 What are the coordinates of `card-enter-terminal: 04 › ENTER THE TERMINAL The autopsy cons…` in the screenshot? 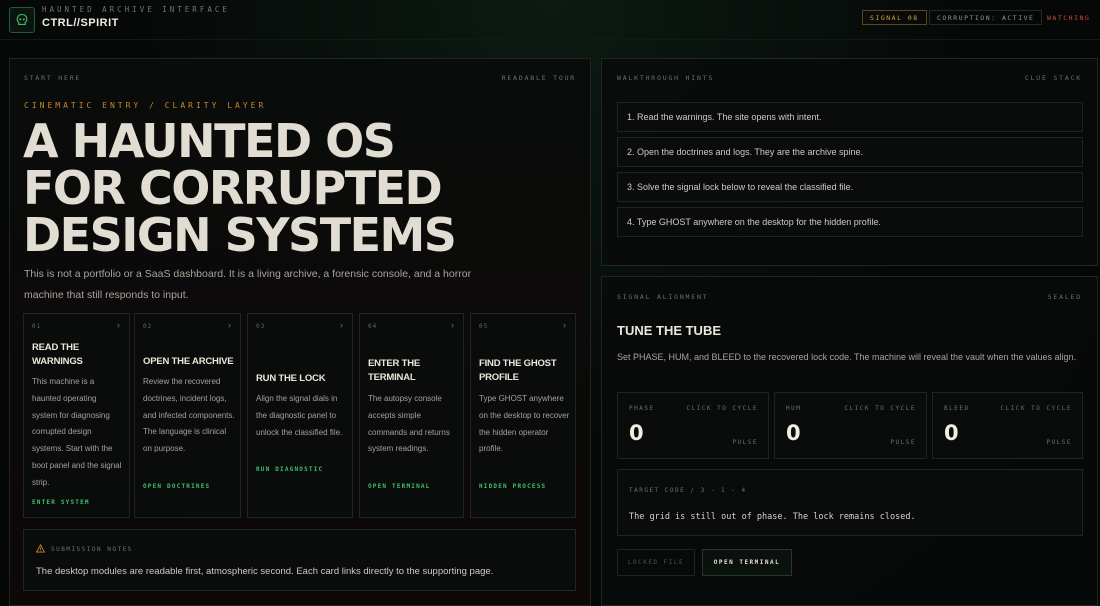 It's located at (411, 415).